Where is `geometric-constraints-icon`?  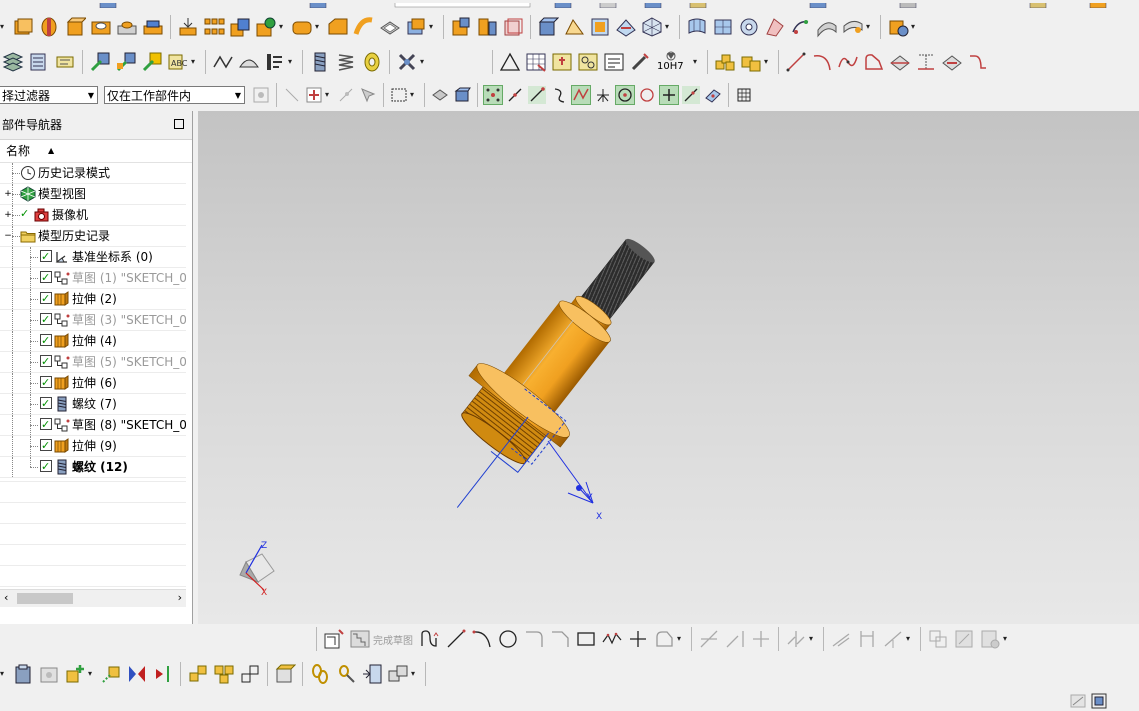
geometric-constraints-icon is located at coordinates (841, 639).